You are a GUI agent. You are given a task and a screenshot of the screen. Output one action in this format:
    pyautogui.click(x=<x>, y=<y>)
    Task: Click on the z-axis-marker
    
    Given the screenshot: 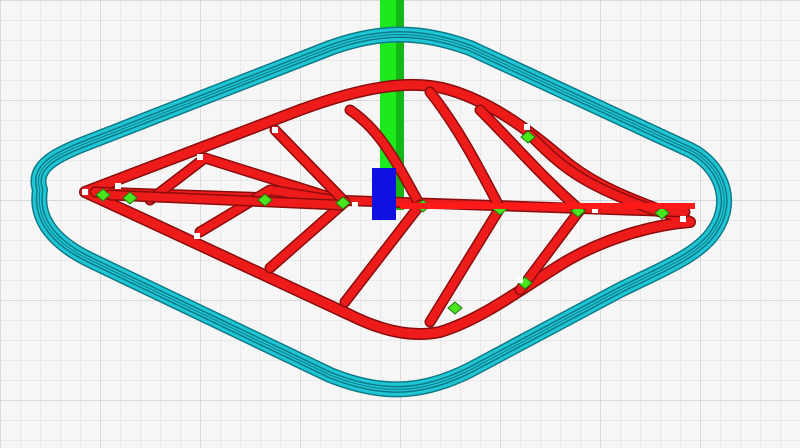 What is the action you would take?
    pyautogui.click(x=384, y=194)
    